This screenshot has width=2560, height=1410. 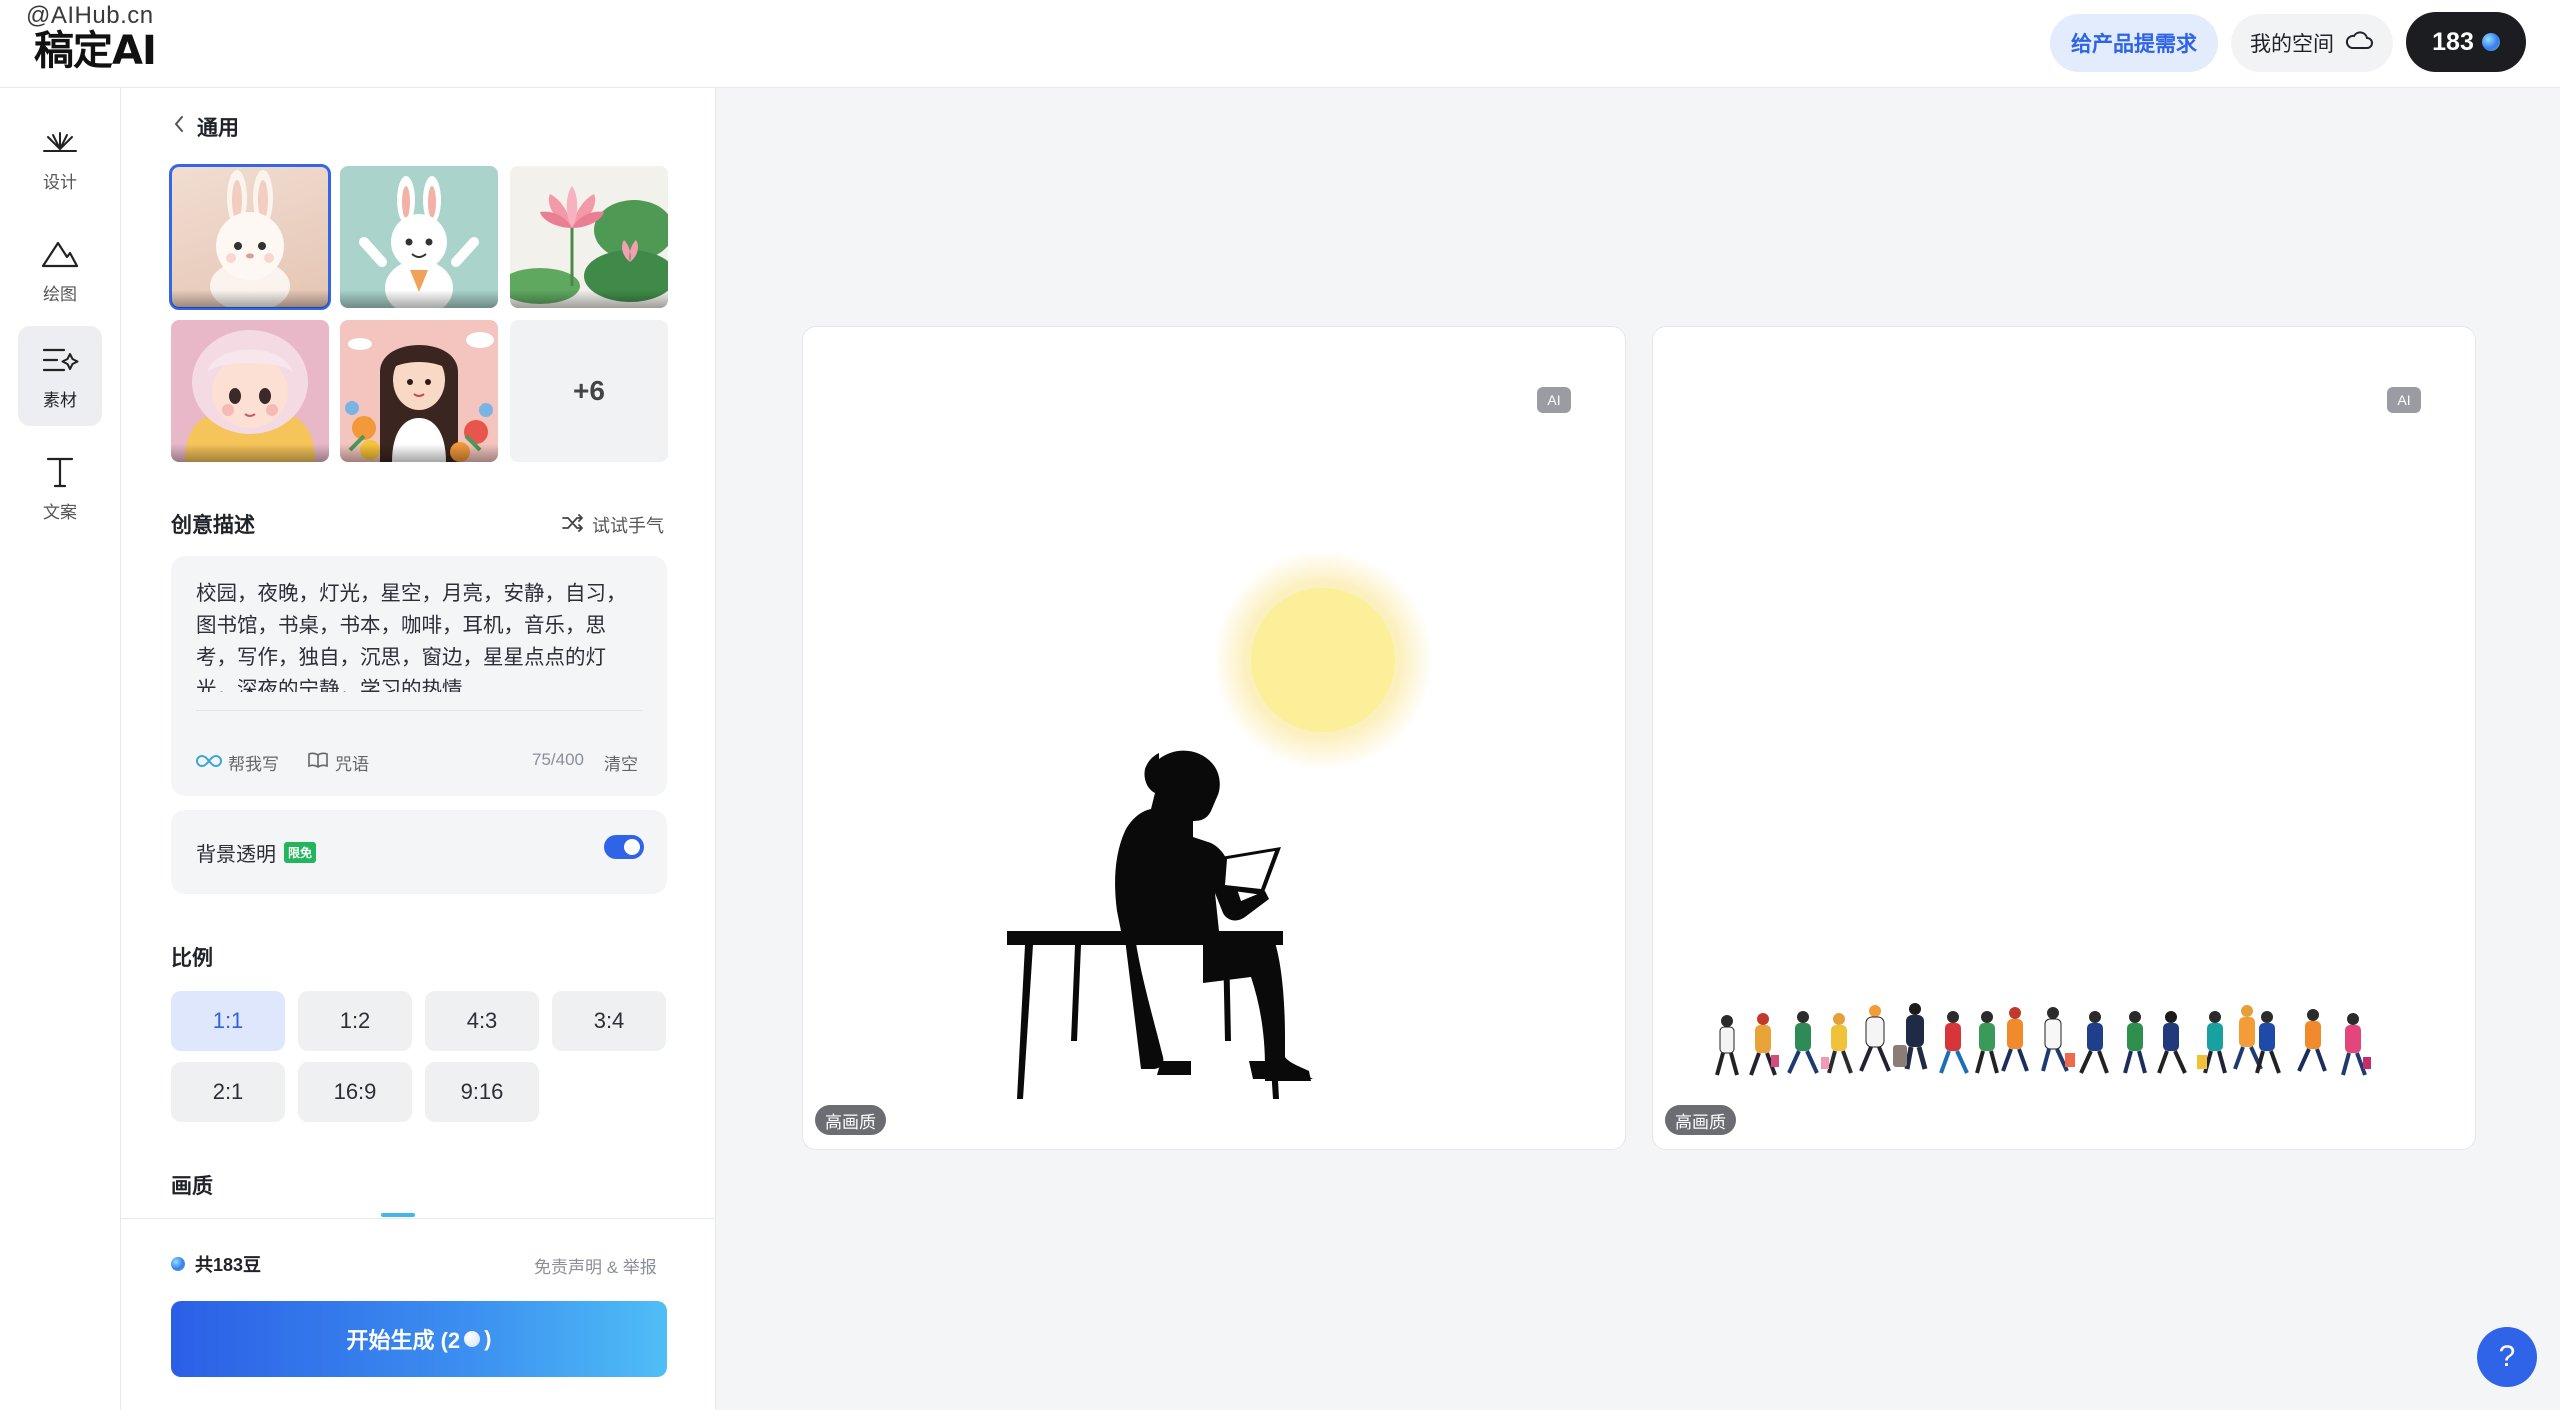 I want to click on infinity-icon, so click(x=209, y=763).